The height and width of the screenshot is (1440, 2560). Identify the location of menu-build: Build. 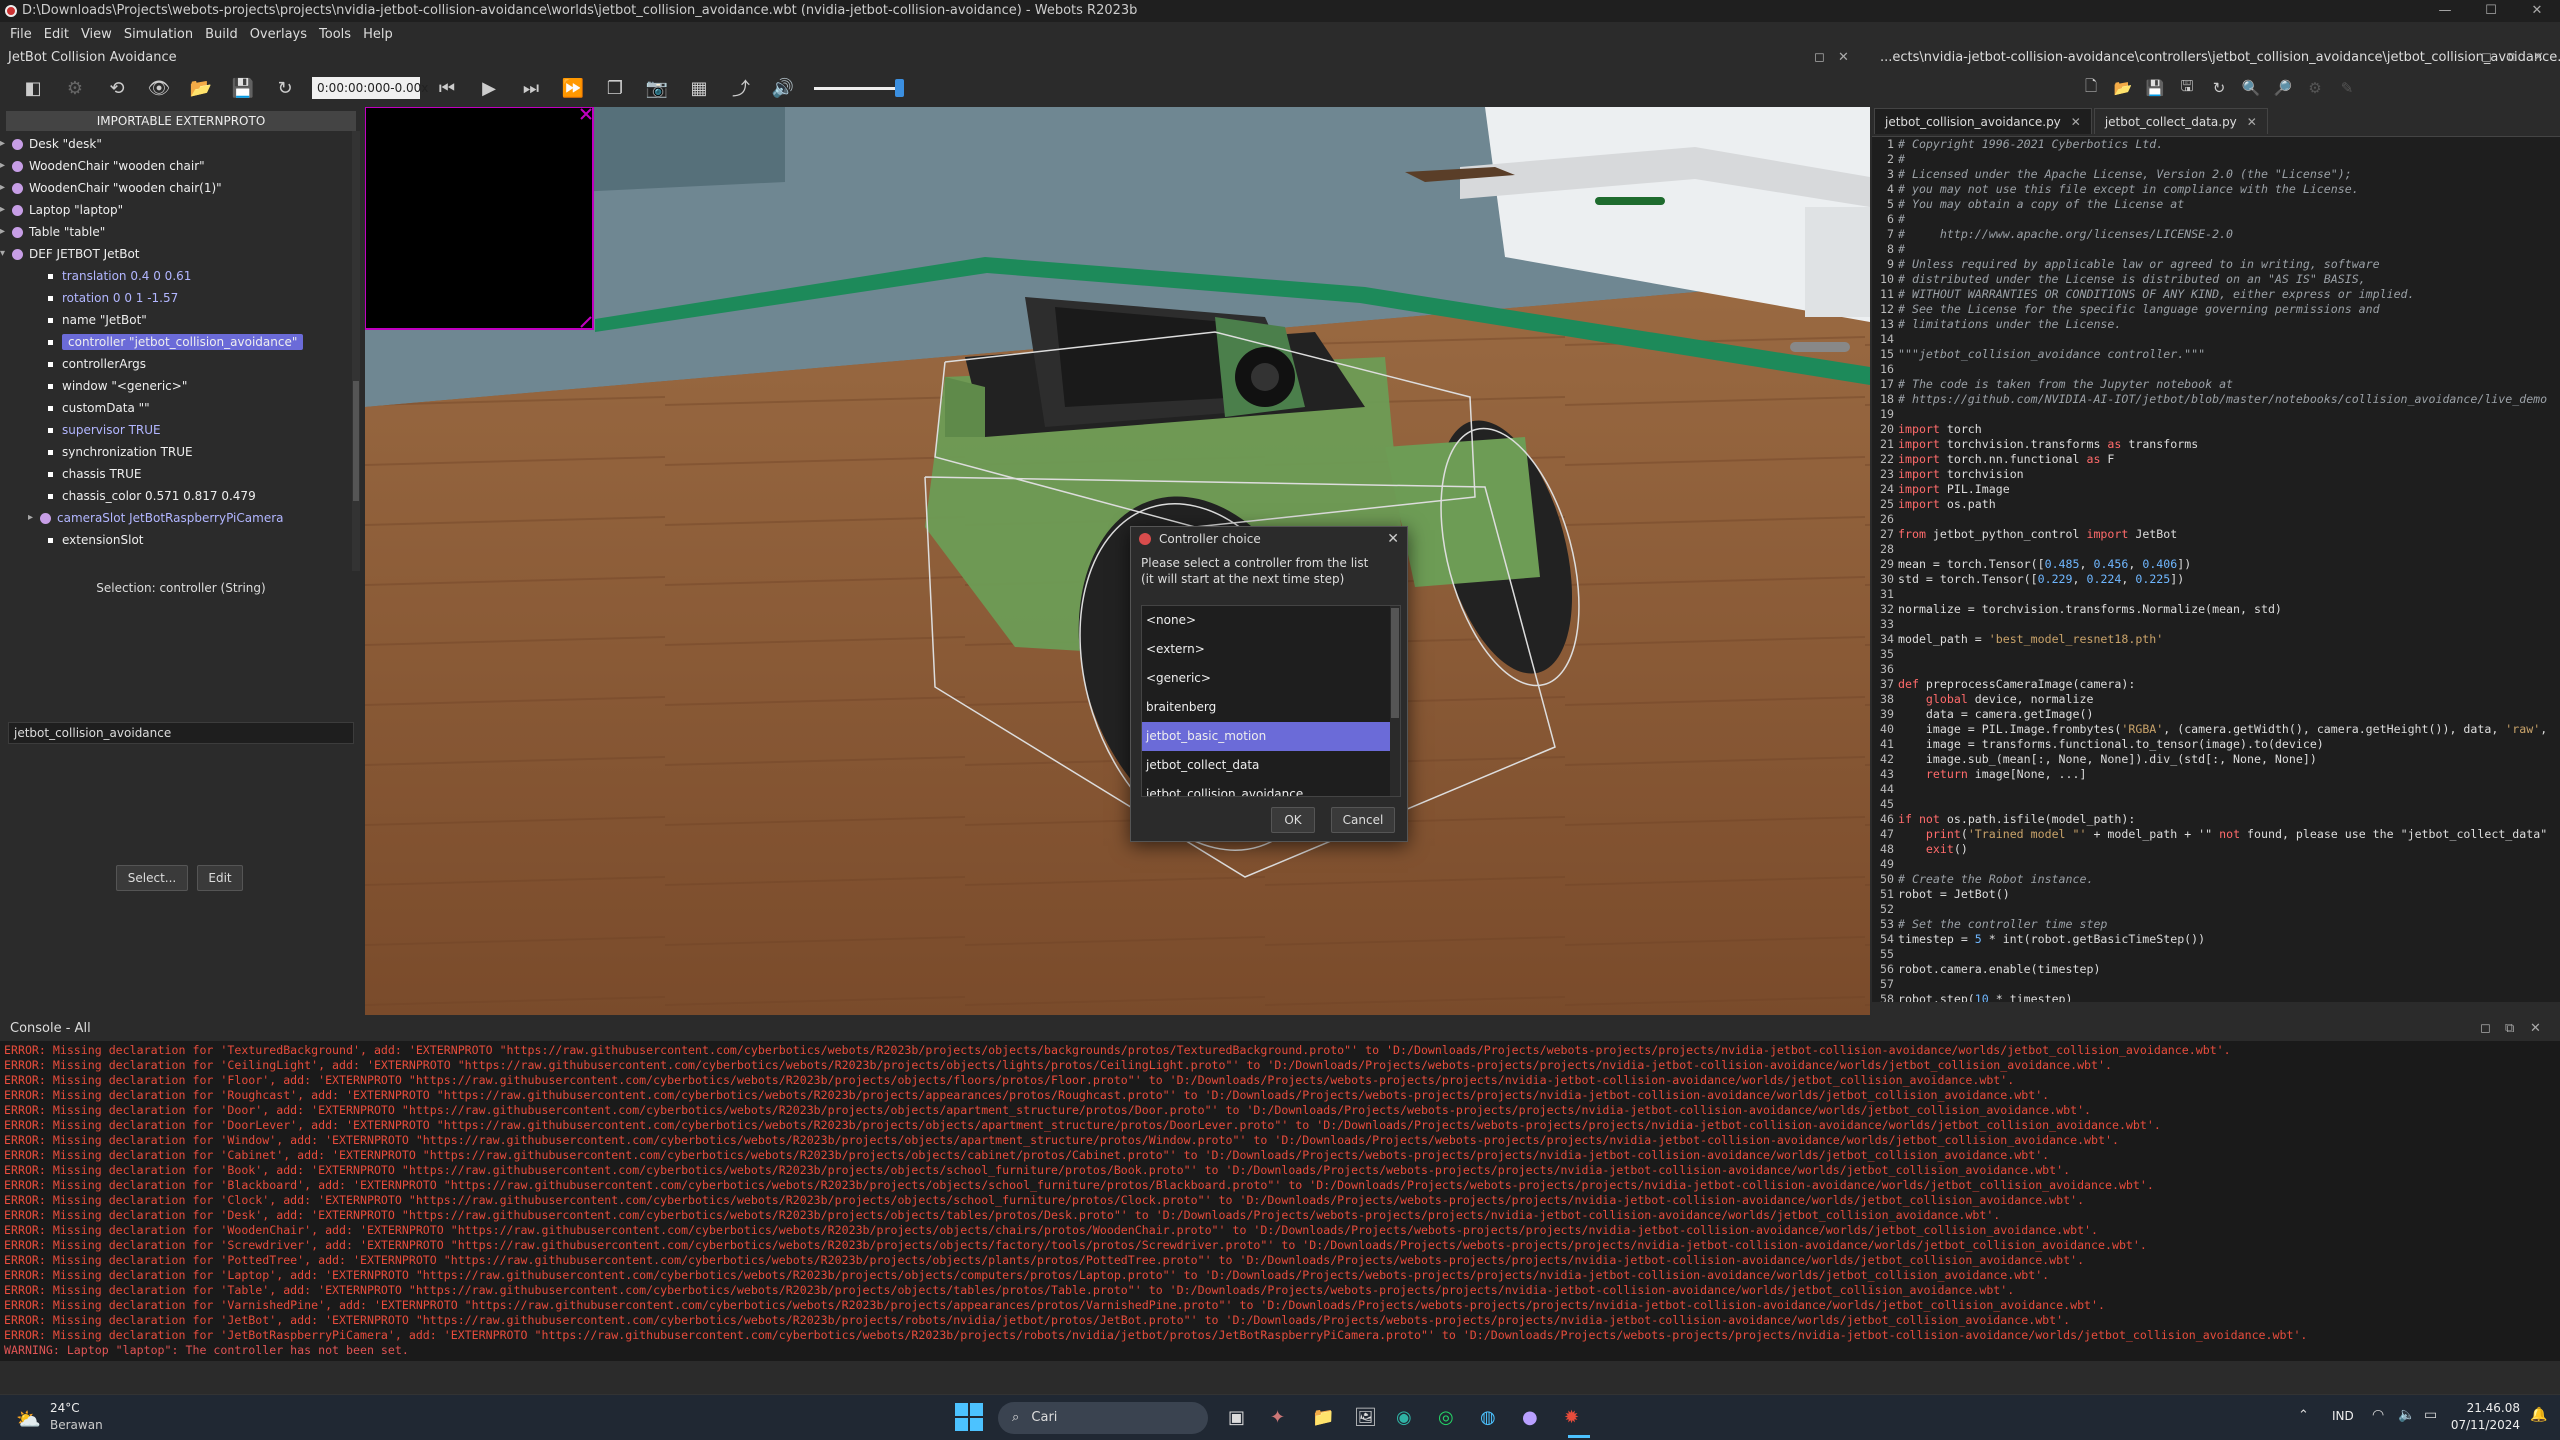
(221, 34).